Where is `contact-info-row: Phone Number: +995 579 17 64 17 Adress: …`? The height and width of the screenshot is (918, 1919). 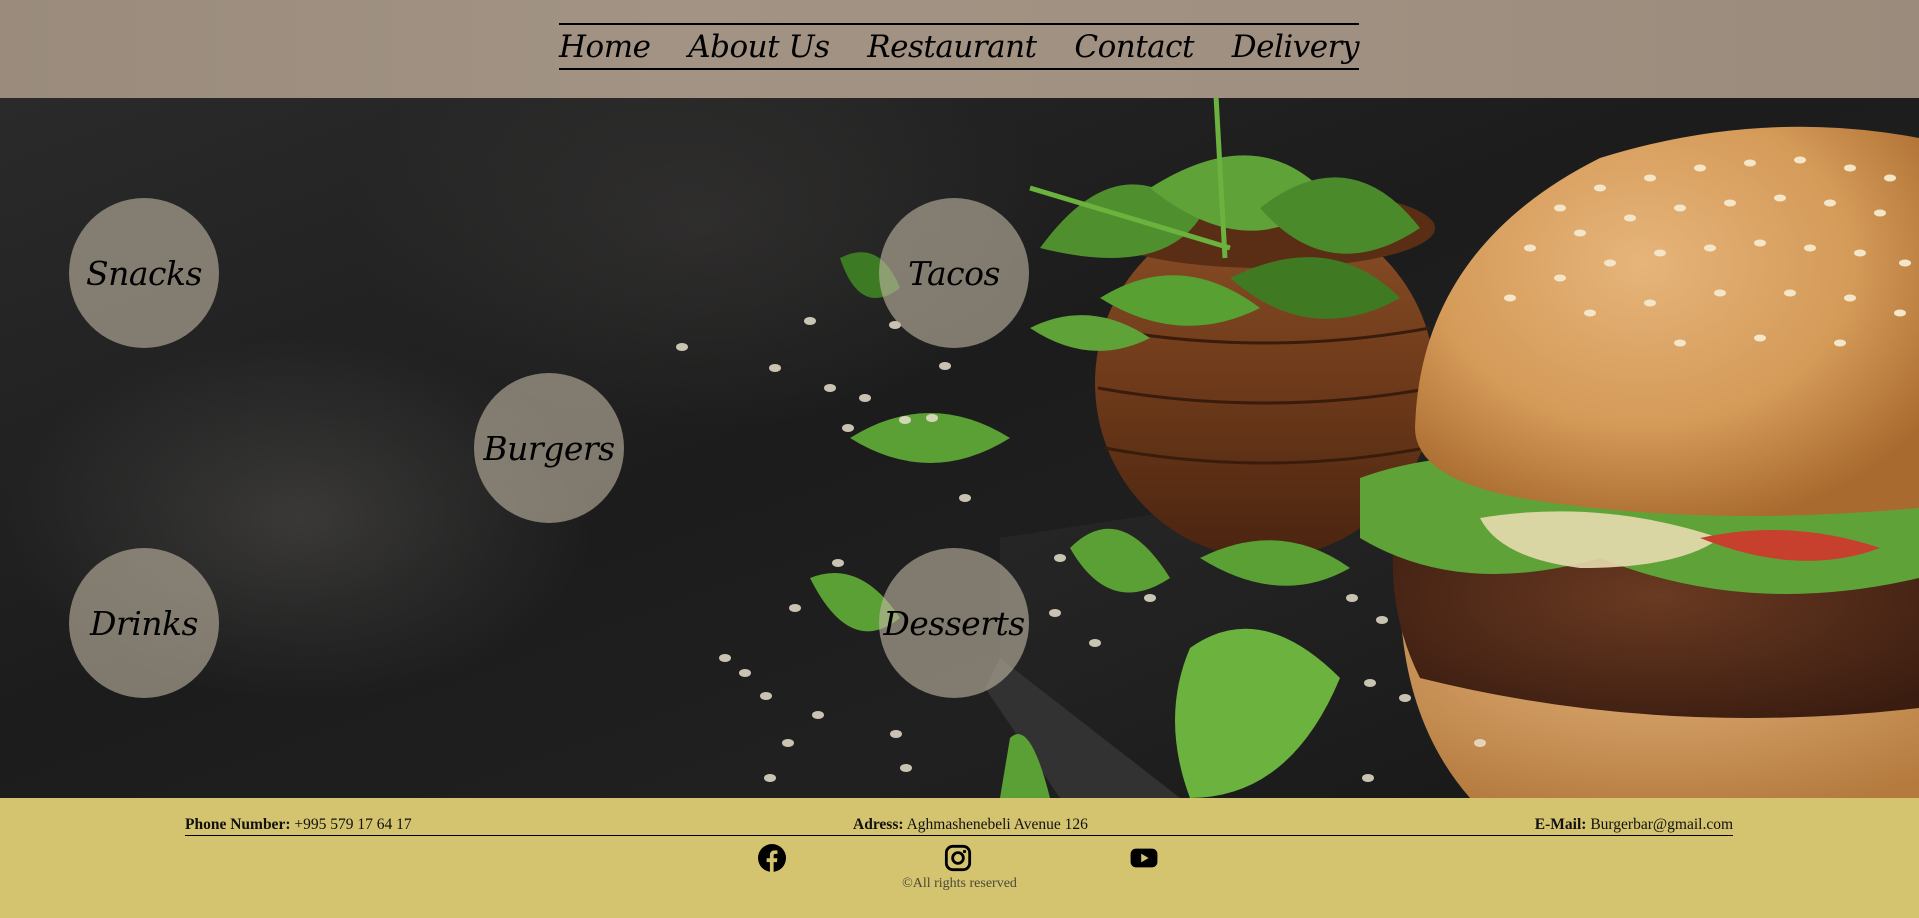 contact-info-row: Phone Number: +995 579 17 64 17 Adress: … is located at coordinates (959, 826).